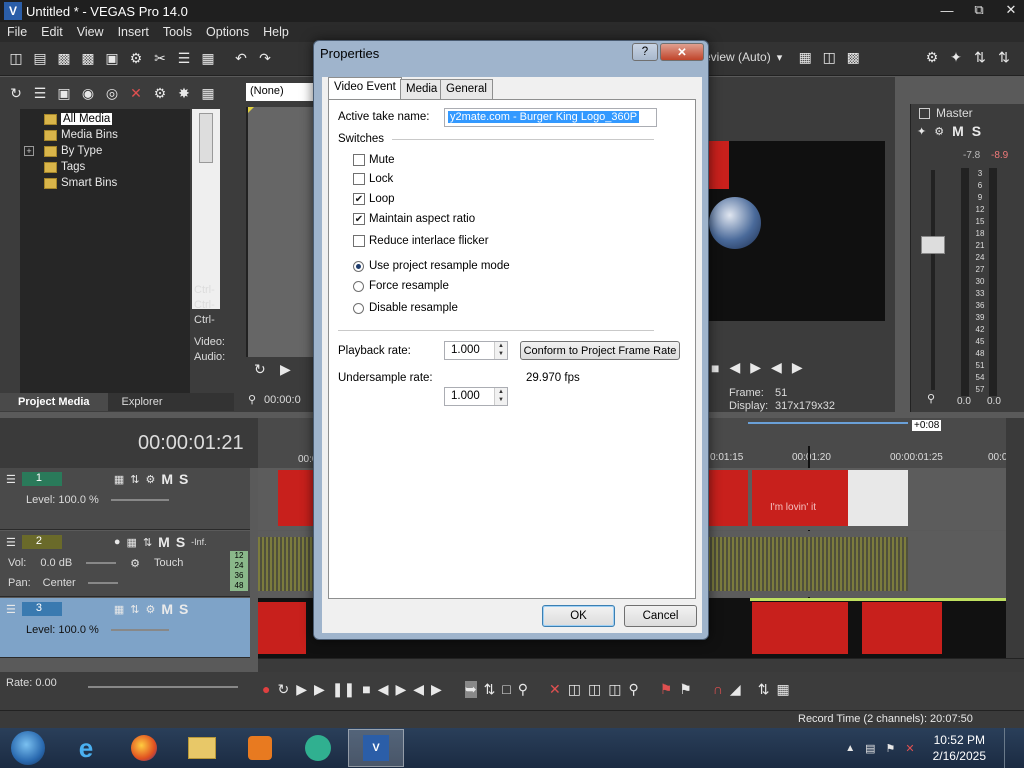 Image resolution: width=1024 pixels, height=768 pixels. I want to click on open-icon: ▤, so click(40, 59).